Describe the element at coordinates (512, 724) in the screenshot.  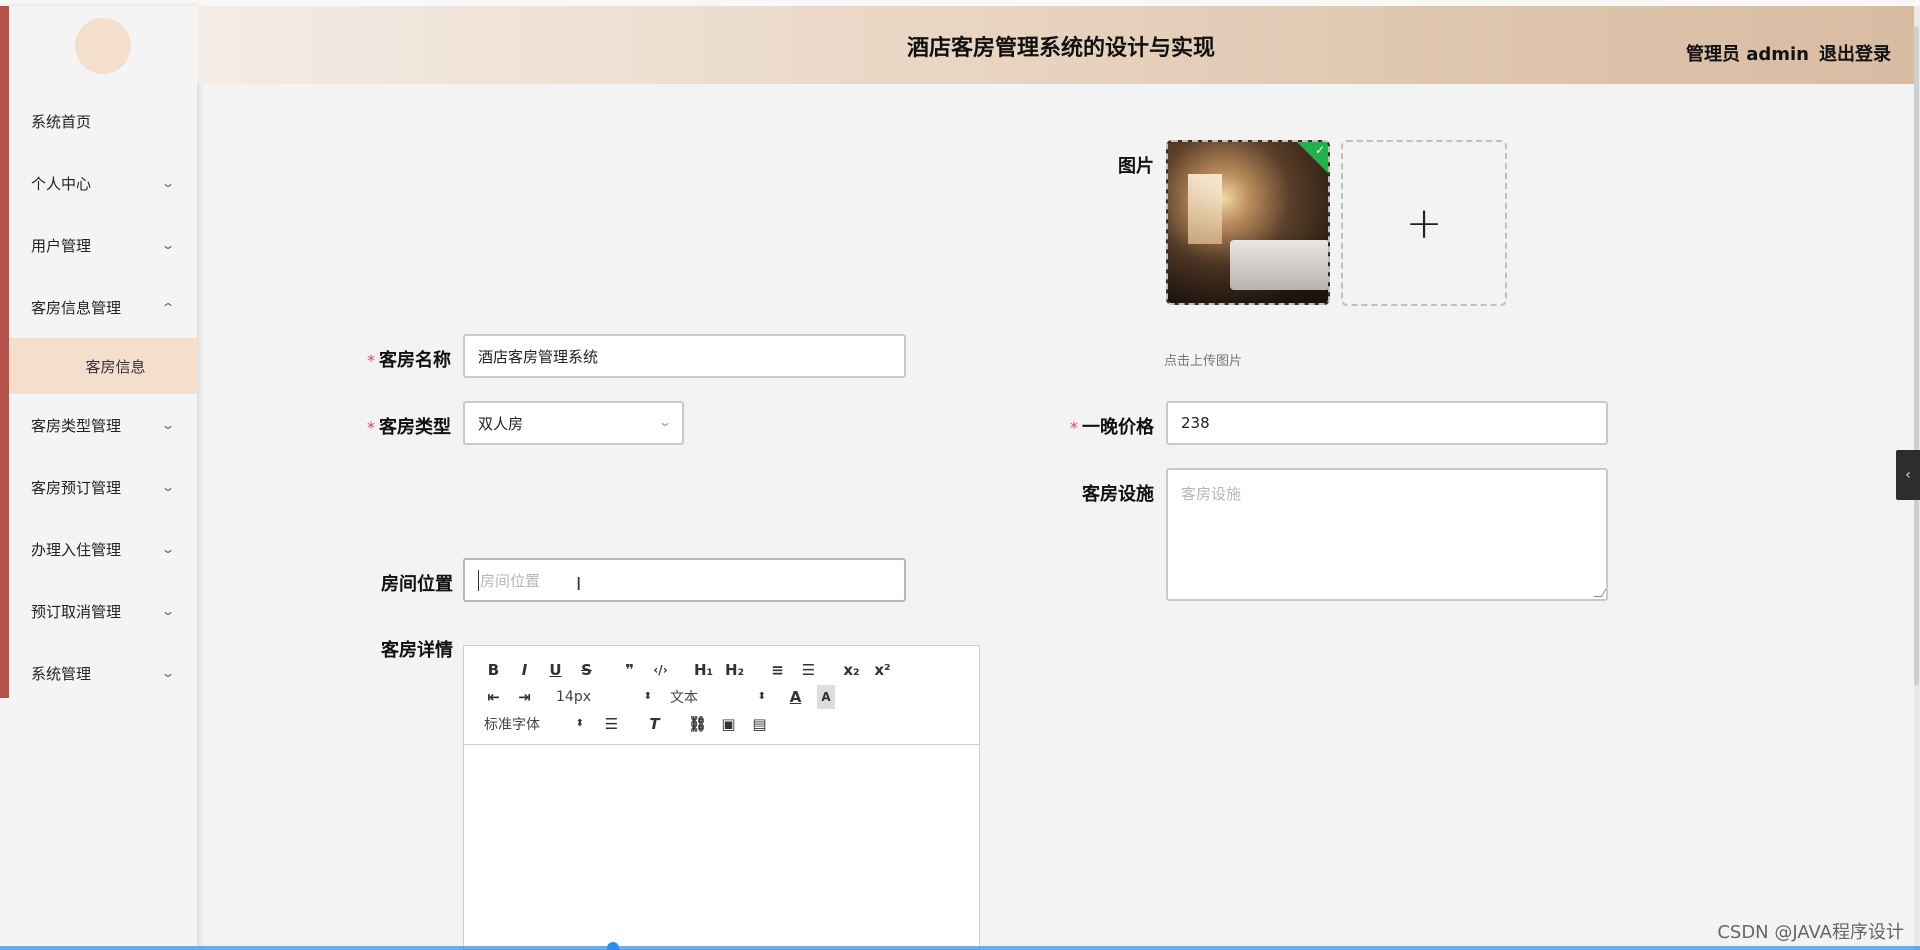
I see `font-family-value: 标准字体` at that location.